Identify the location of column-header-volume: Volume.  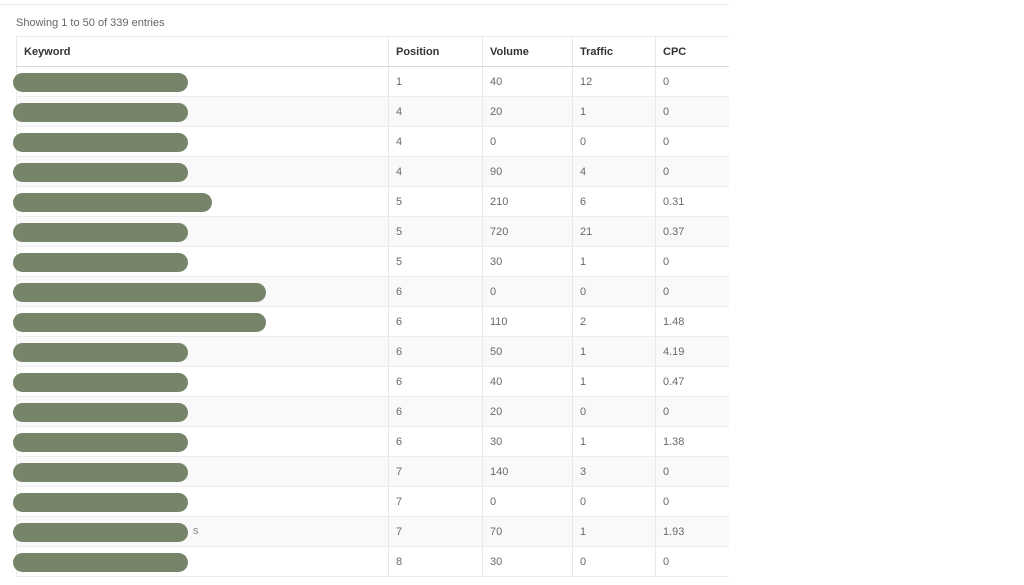
(527, 51).